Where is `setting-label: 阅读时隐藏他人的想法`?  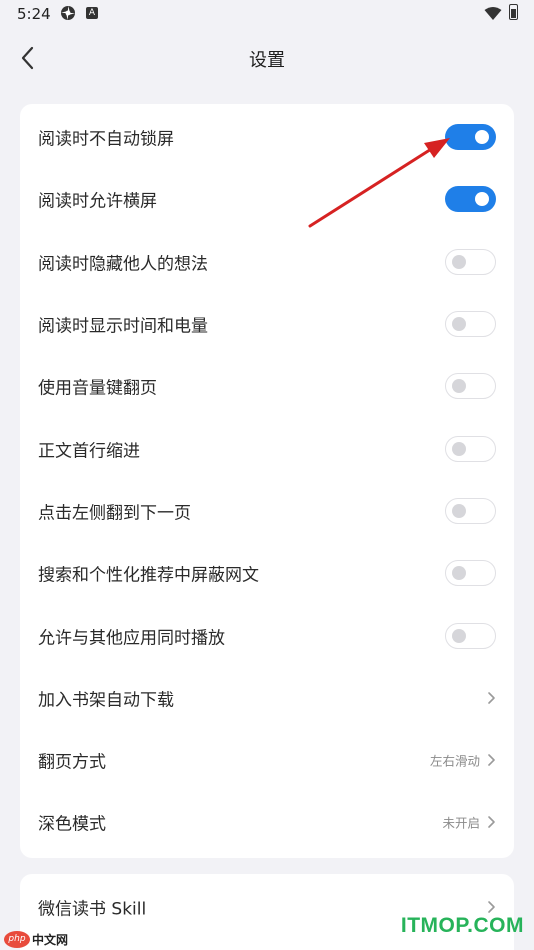
setting-label: 阅读时隐藏他人的想法 is located at coordinates (123, 264).